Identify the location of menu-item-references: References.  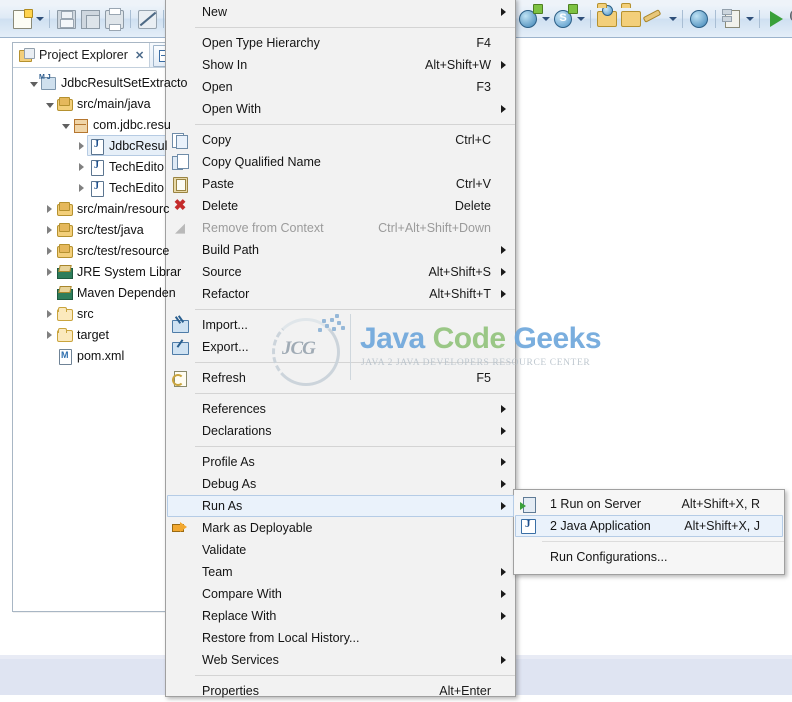
(340, 409).